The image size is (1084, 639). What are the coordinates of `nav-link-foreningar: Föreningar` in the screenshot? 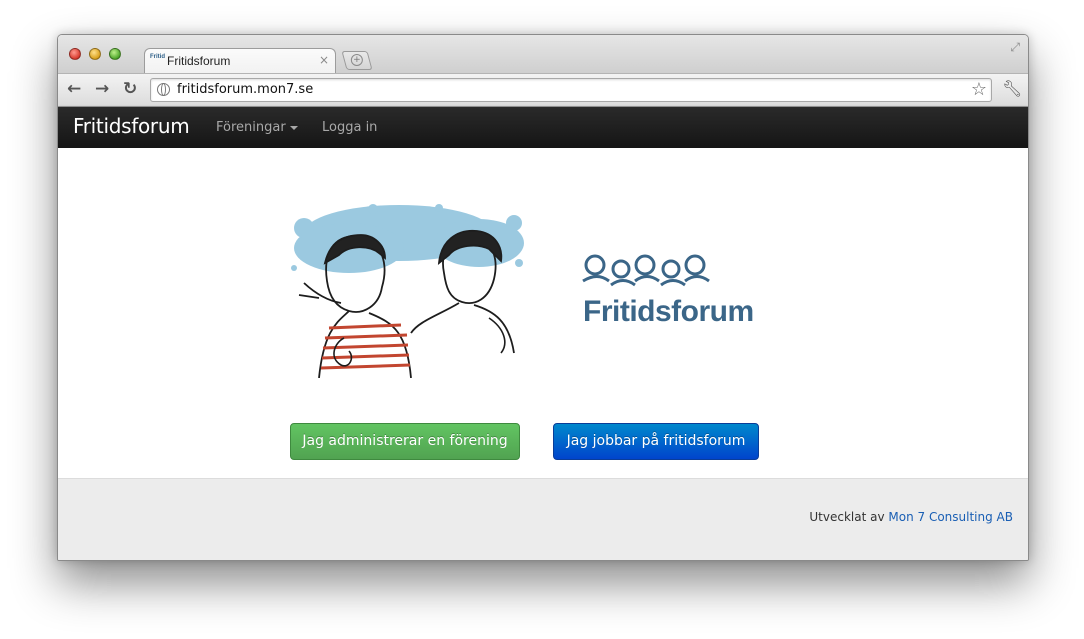 It's located at (257, 127).